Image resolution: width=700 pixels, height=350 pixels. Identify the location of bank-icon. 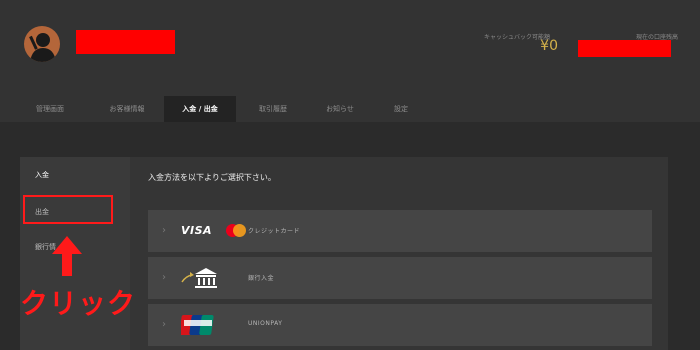
(200, 280).